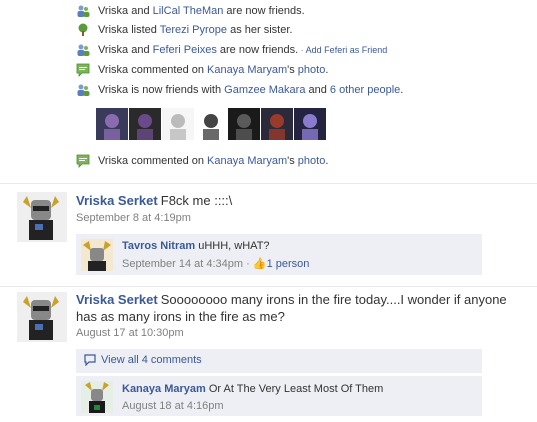 Image resolution: width=537 pixels, height=422 pixels. Describe the element at coordinates (185, 50) in the screenshot. I see `activity-link: Feferi Peixes` at that location.